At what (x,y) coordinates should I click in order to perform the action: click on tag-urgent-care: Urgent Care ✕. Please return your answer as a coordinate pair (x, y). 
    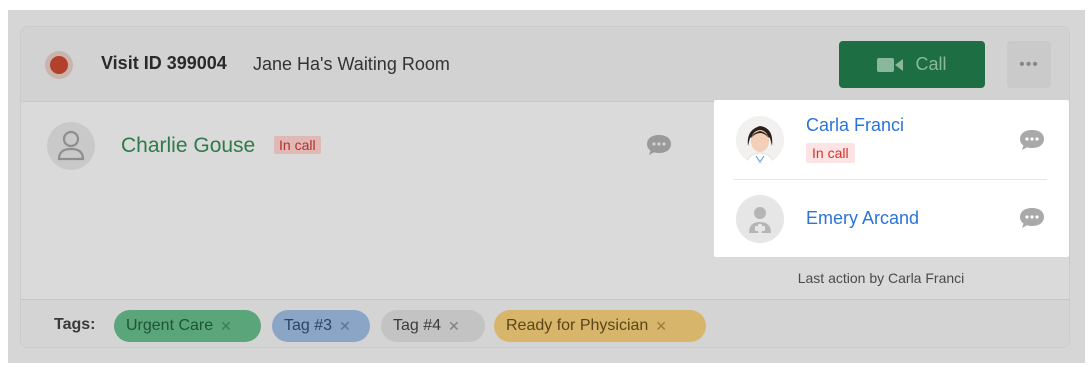
    Looking at the image, I should click on (187, 326).